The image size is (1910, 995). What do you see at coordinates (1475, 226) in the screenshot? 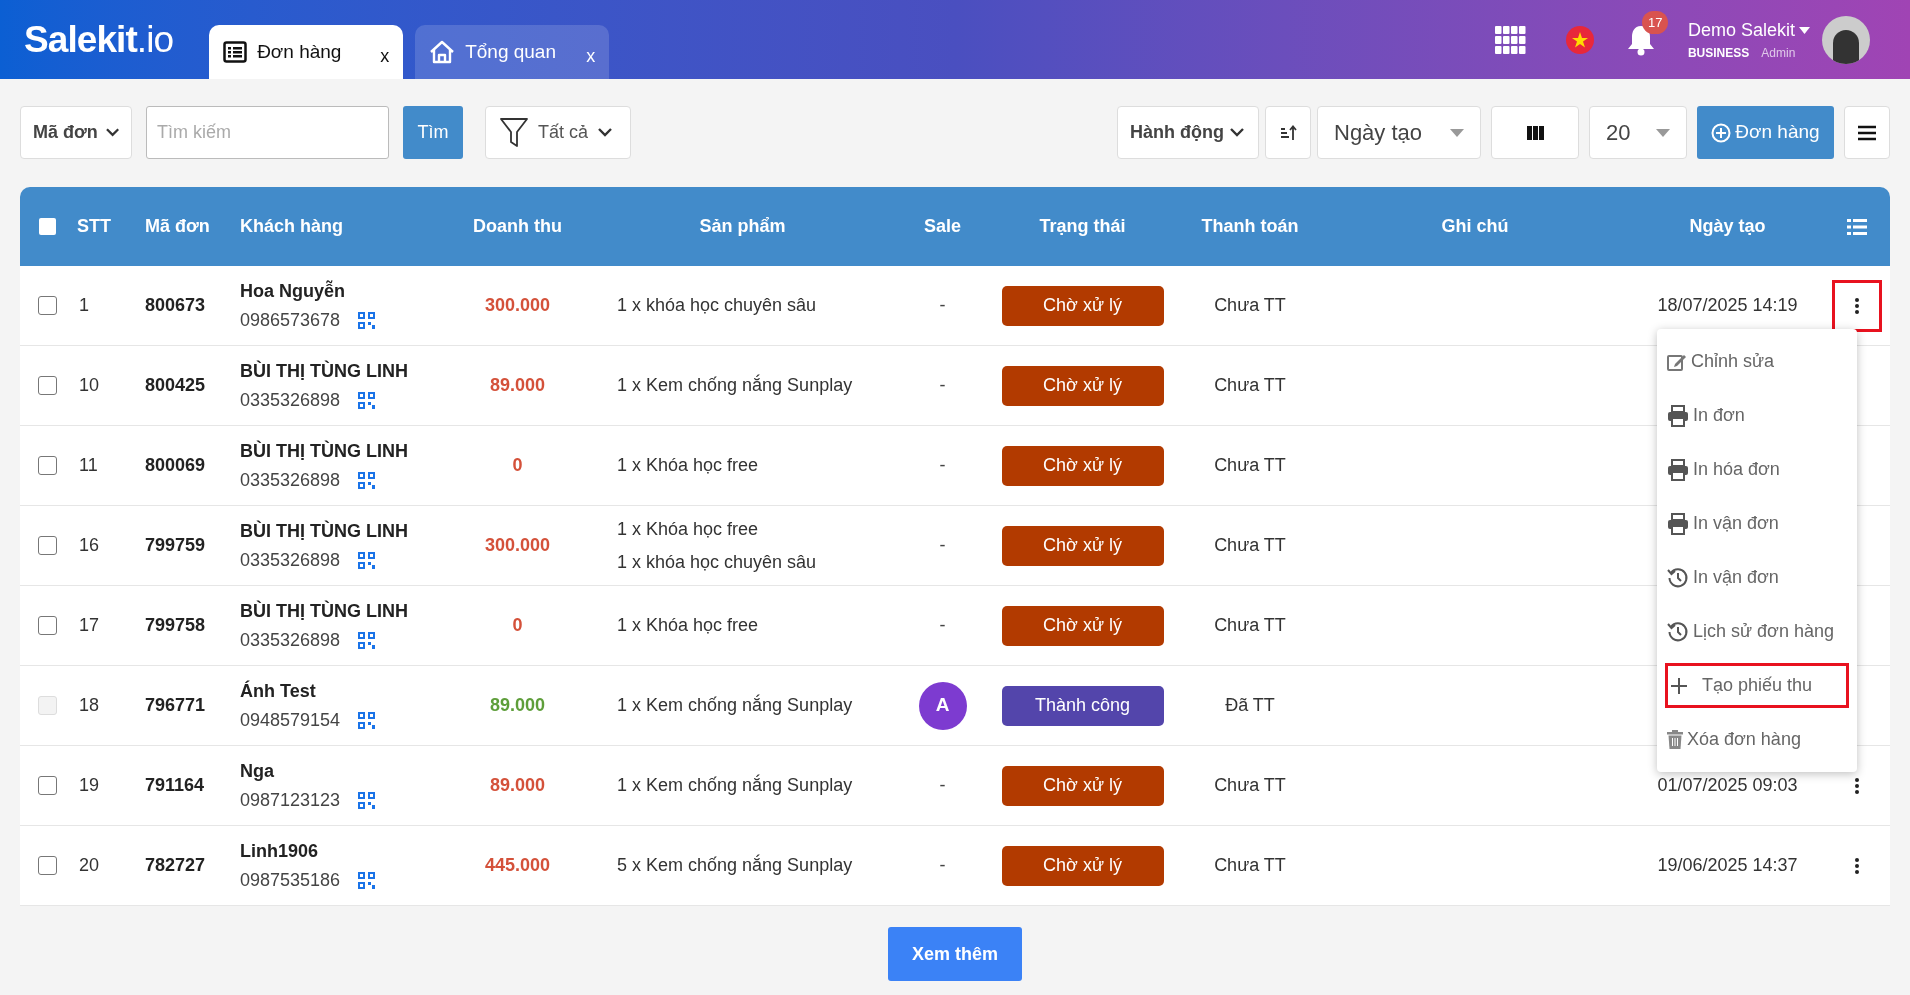
I see `column-header: Ghi chú` at bounding box center [1475, 226].